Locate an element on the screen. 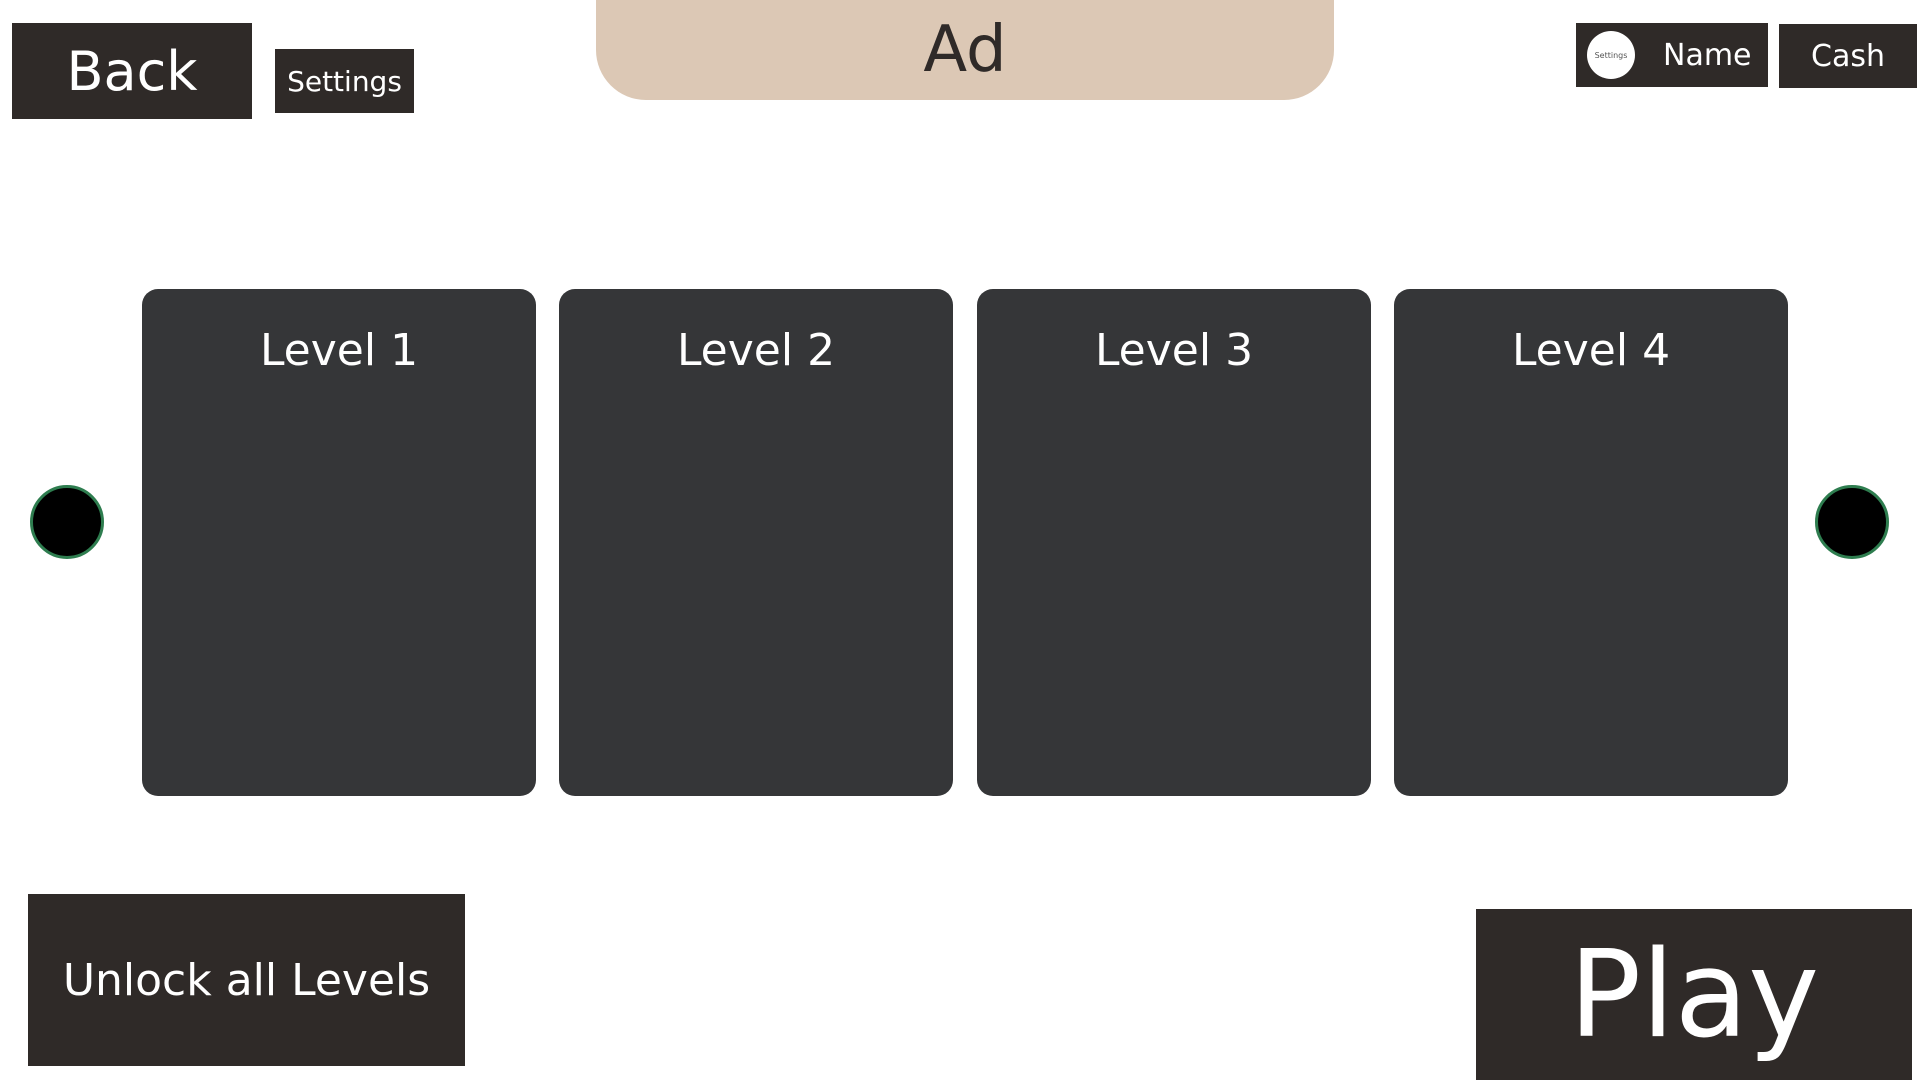 The image size is (1920, 1080). next-page-button is located at coordinates (1852, 522).